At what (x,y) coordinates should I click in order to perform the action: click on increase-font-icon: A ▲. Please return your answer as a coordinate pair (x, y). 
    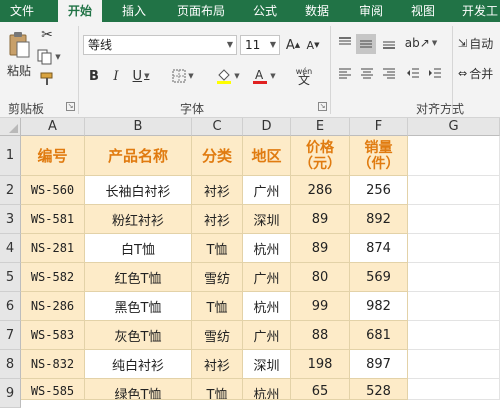
    Looking at the image, I should click on (293, 45).